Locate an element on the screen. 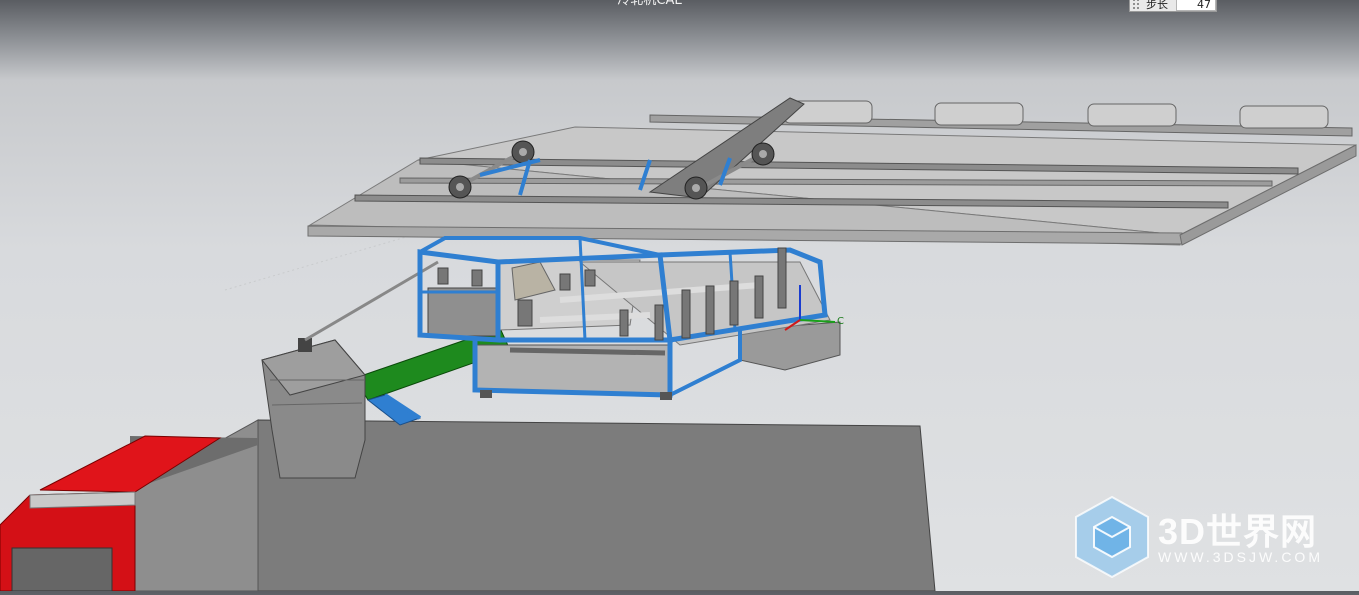  truck-window is located at coordinates (62, 569).